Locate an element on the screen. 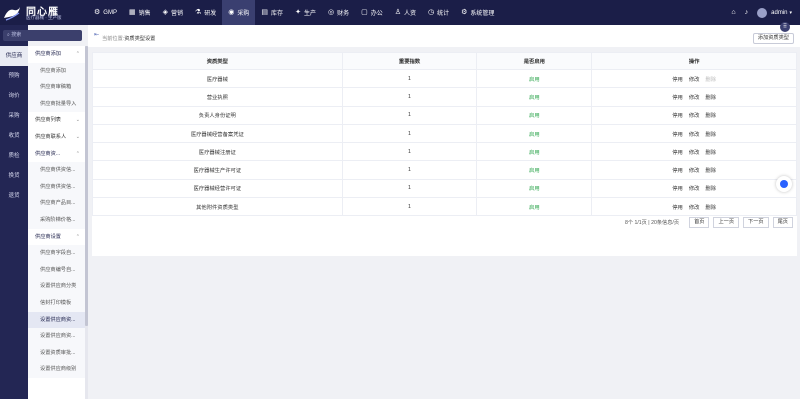 The height and width of the screenshot is (399, 800). sidebar-sub-item: 供应商批量导入 is located at coordinates (56, 104).